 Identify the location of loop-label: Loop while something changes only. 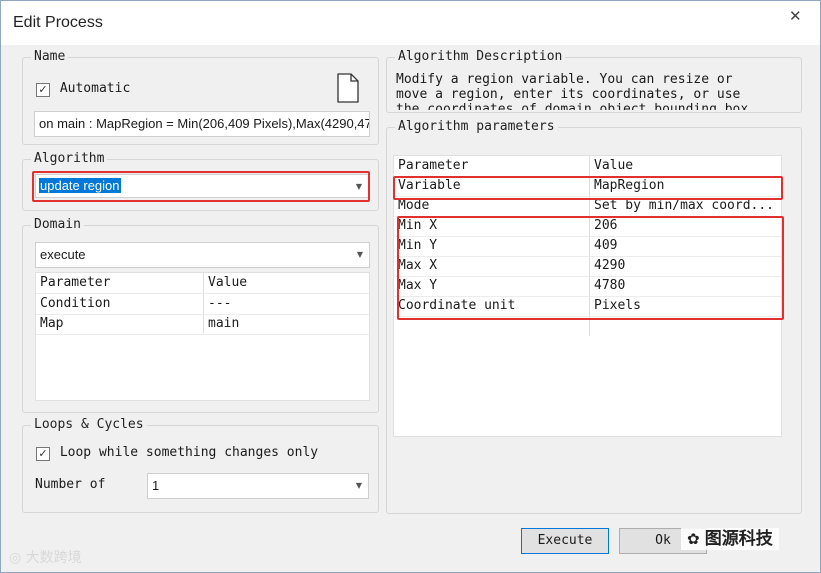
(189, 452).